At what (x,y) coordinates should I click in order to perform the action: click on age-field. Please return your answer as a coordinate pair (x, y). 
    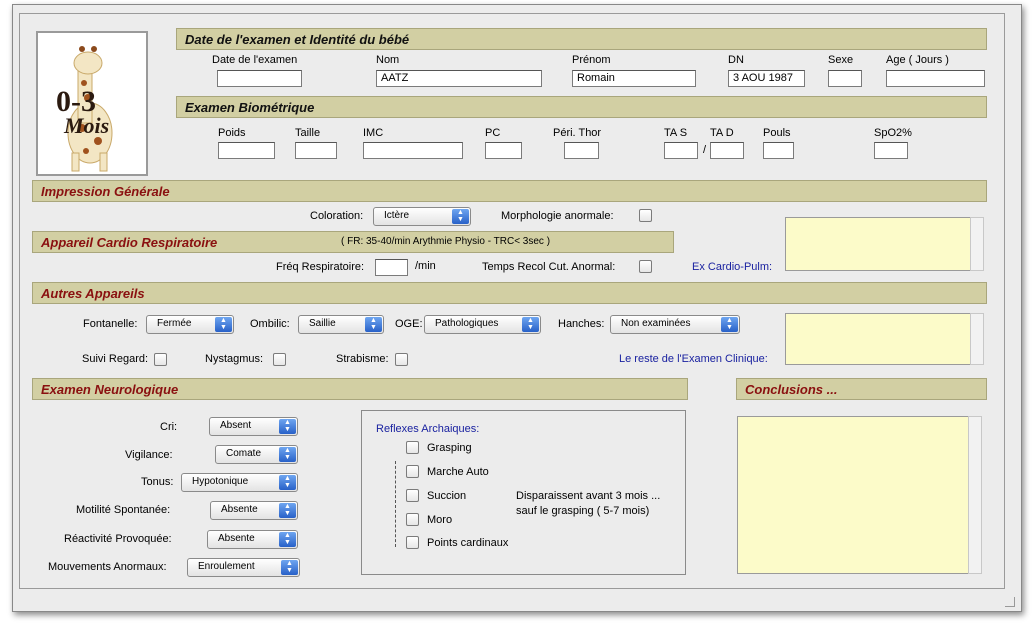
    Looking at the image, I should click on (935, 78).